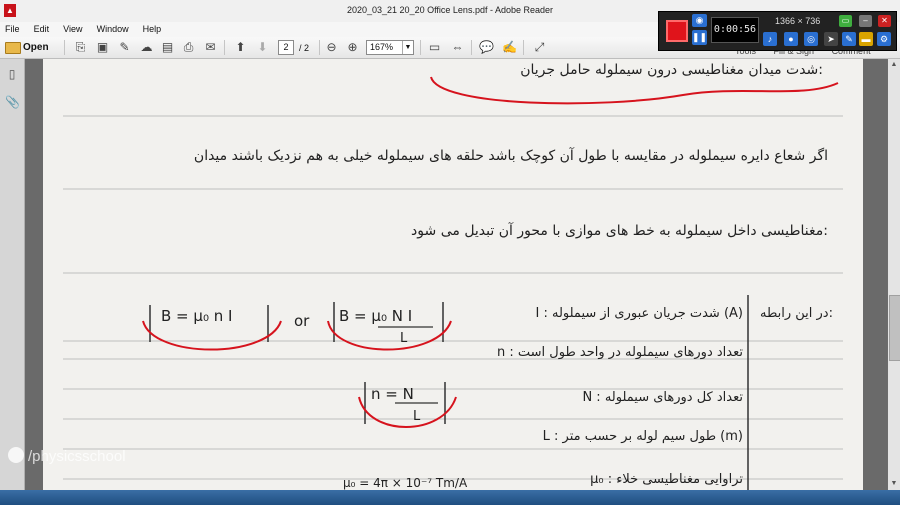 Image resolution: width=900 pixels, height=505 pixels. I want to click on settings-gear-icon: ⚙, so click(884, 39).